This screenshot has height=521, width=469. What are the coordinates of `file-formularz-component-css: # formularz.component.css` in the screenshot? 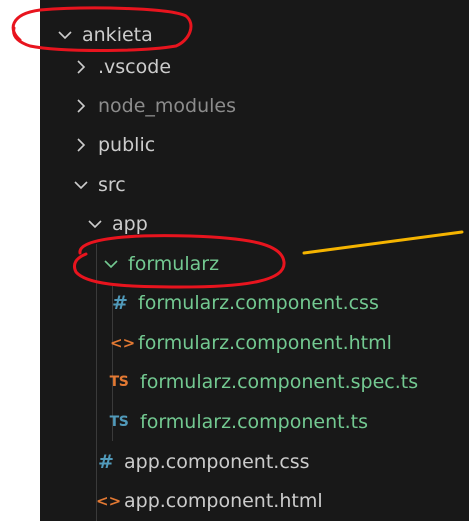 It's located at (245, 303).